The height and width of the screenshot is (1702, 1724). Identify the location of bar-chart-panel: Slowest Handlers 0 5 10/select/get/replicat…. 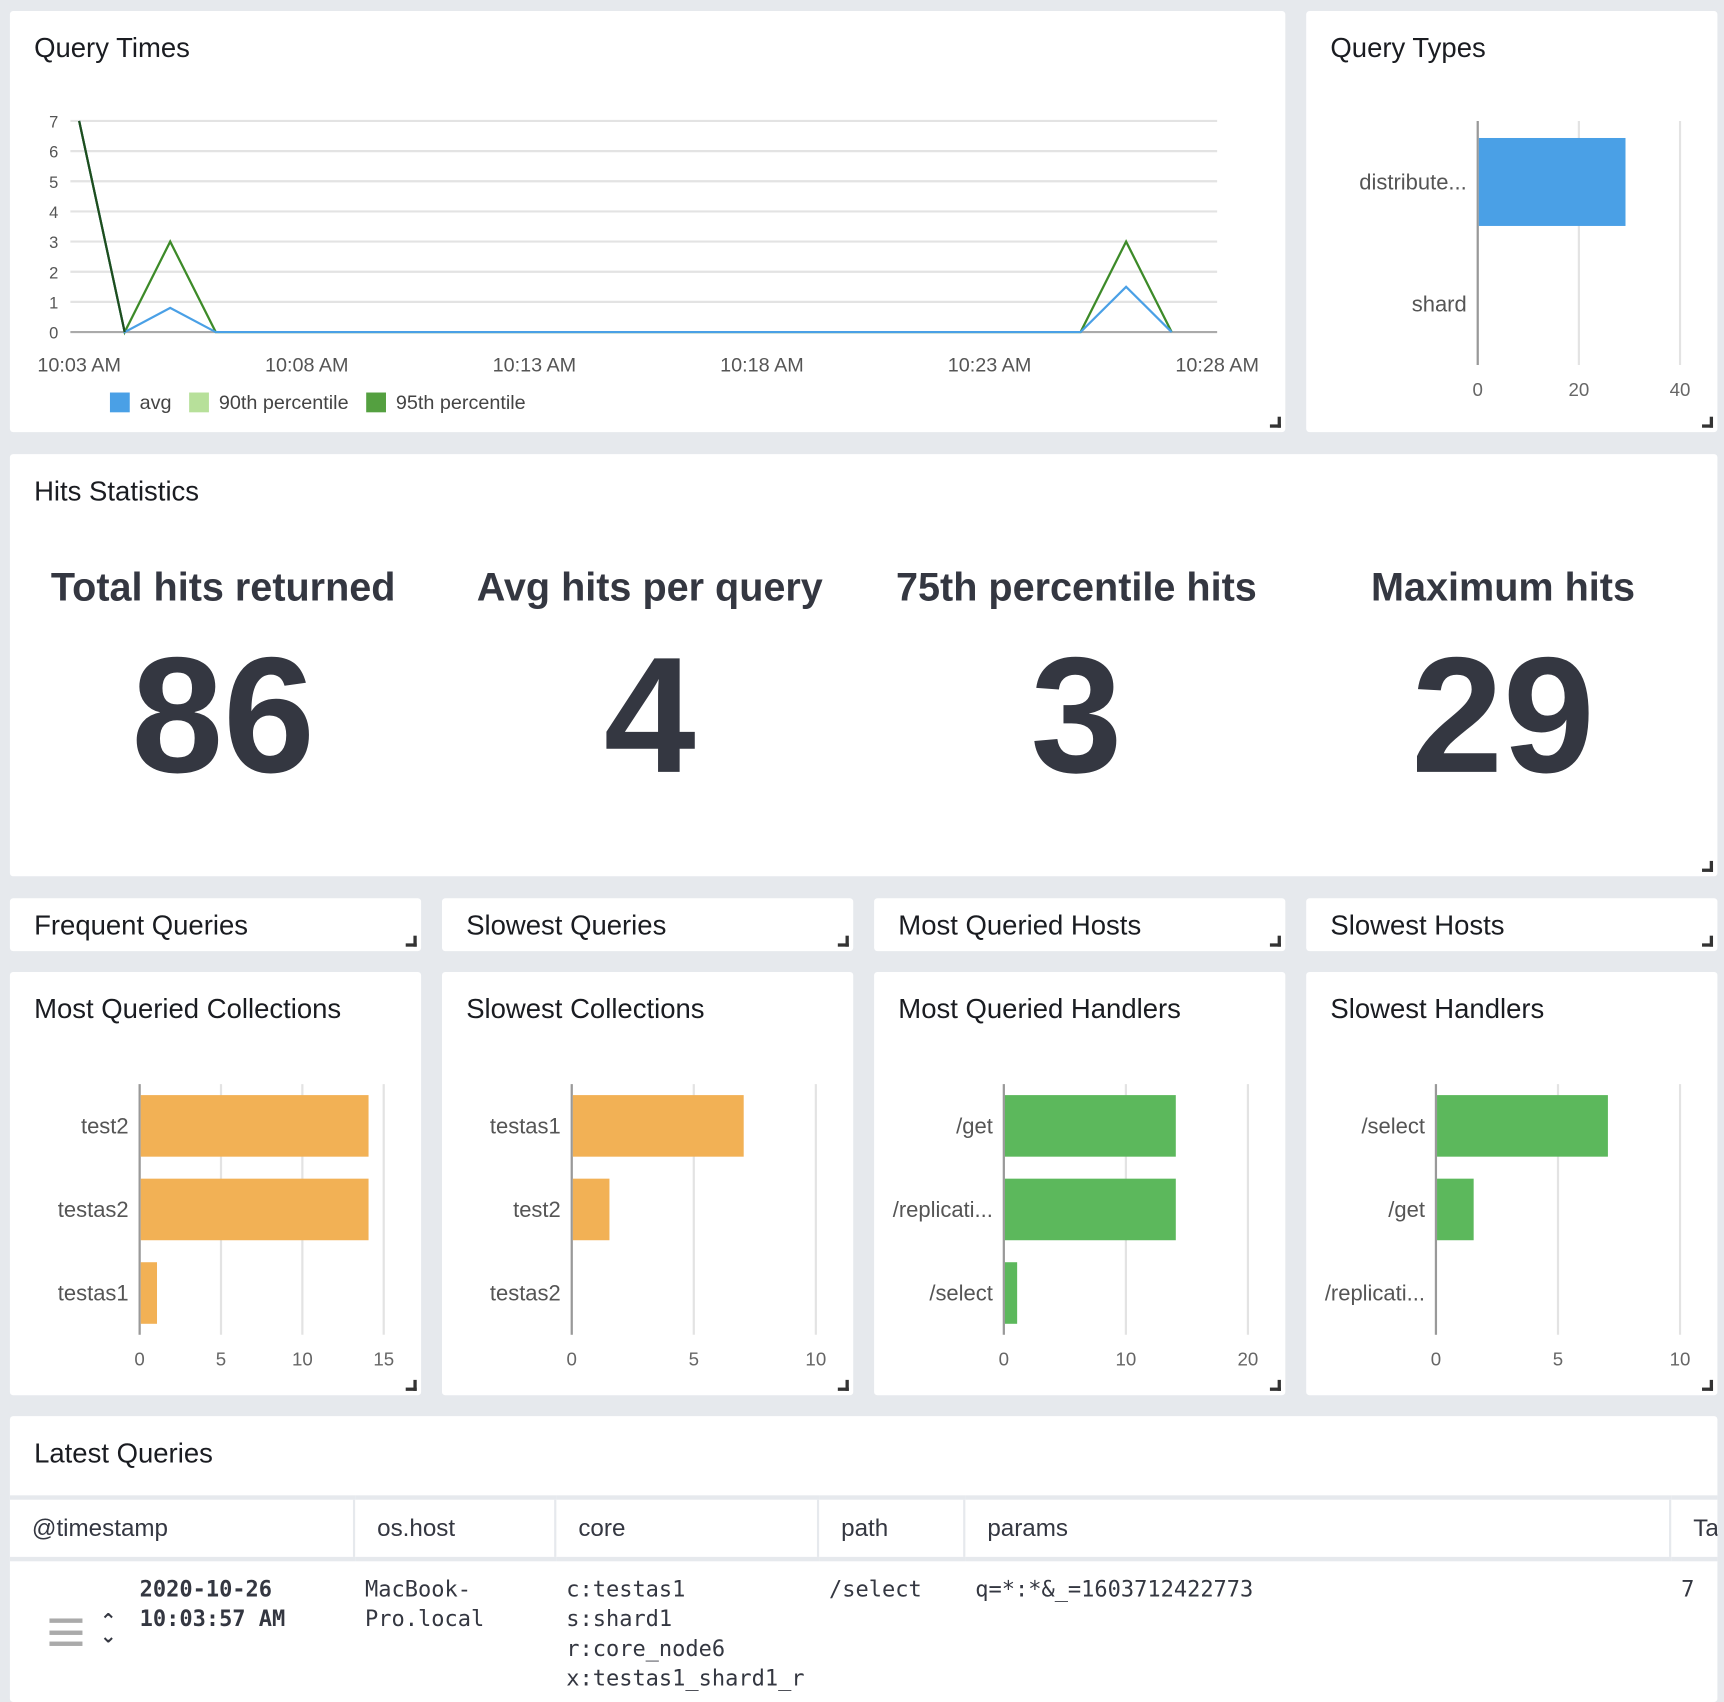
(1512, 1183).